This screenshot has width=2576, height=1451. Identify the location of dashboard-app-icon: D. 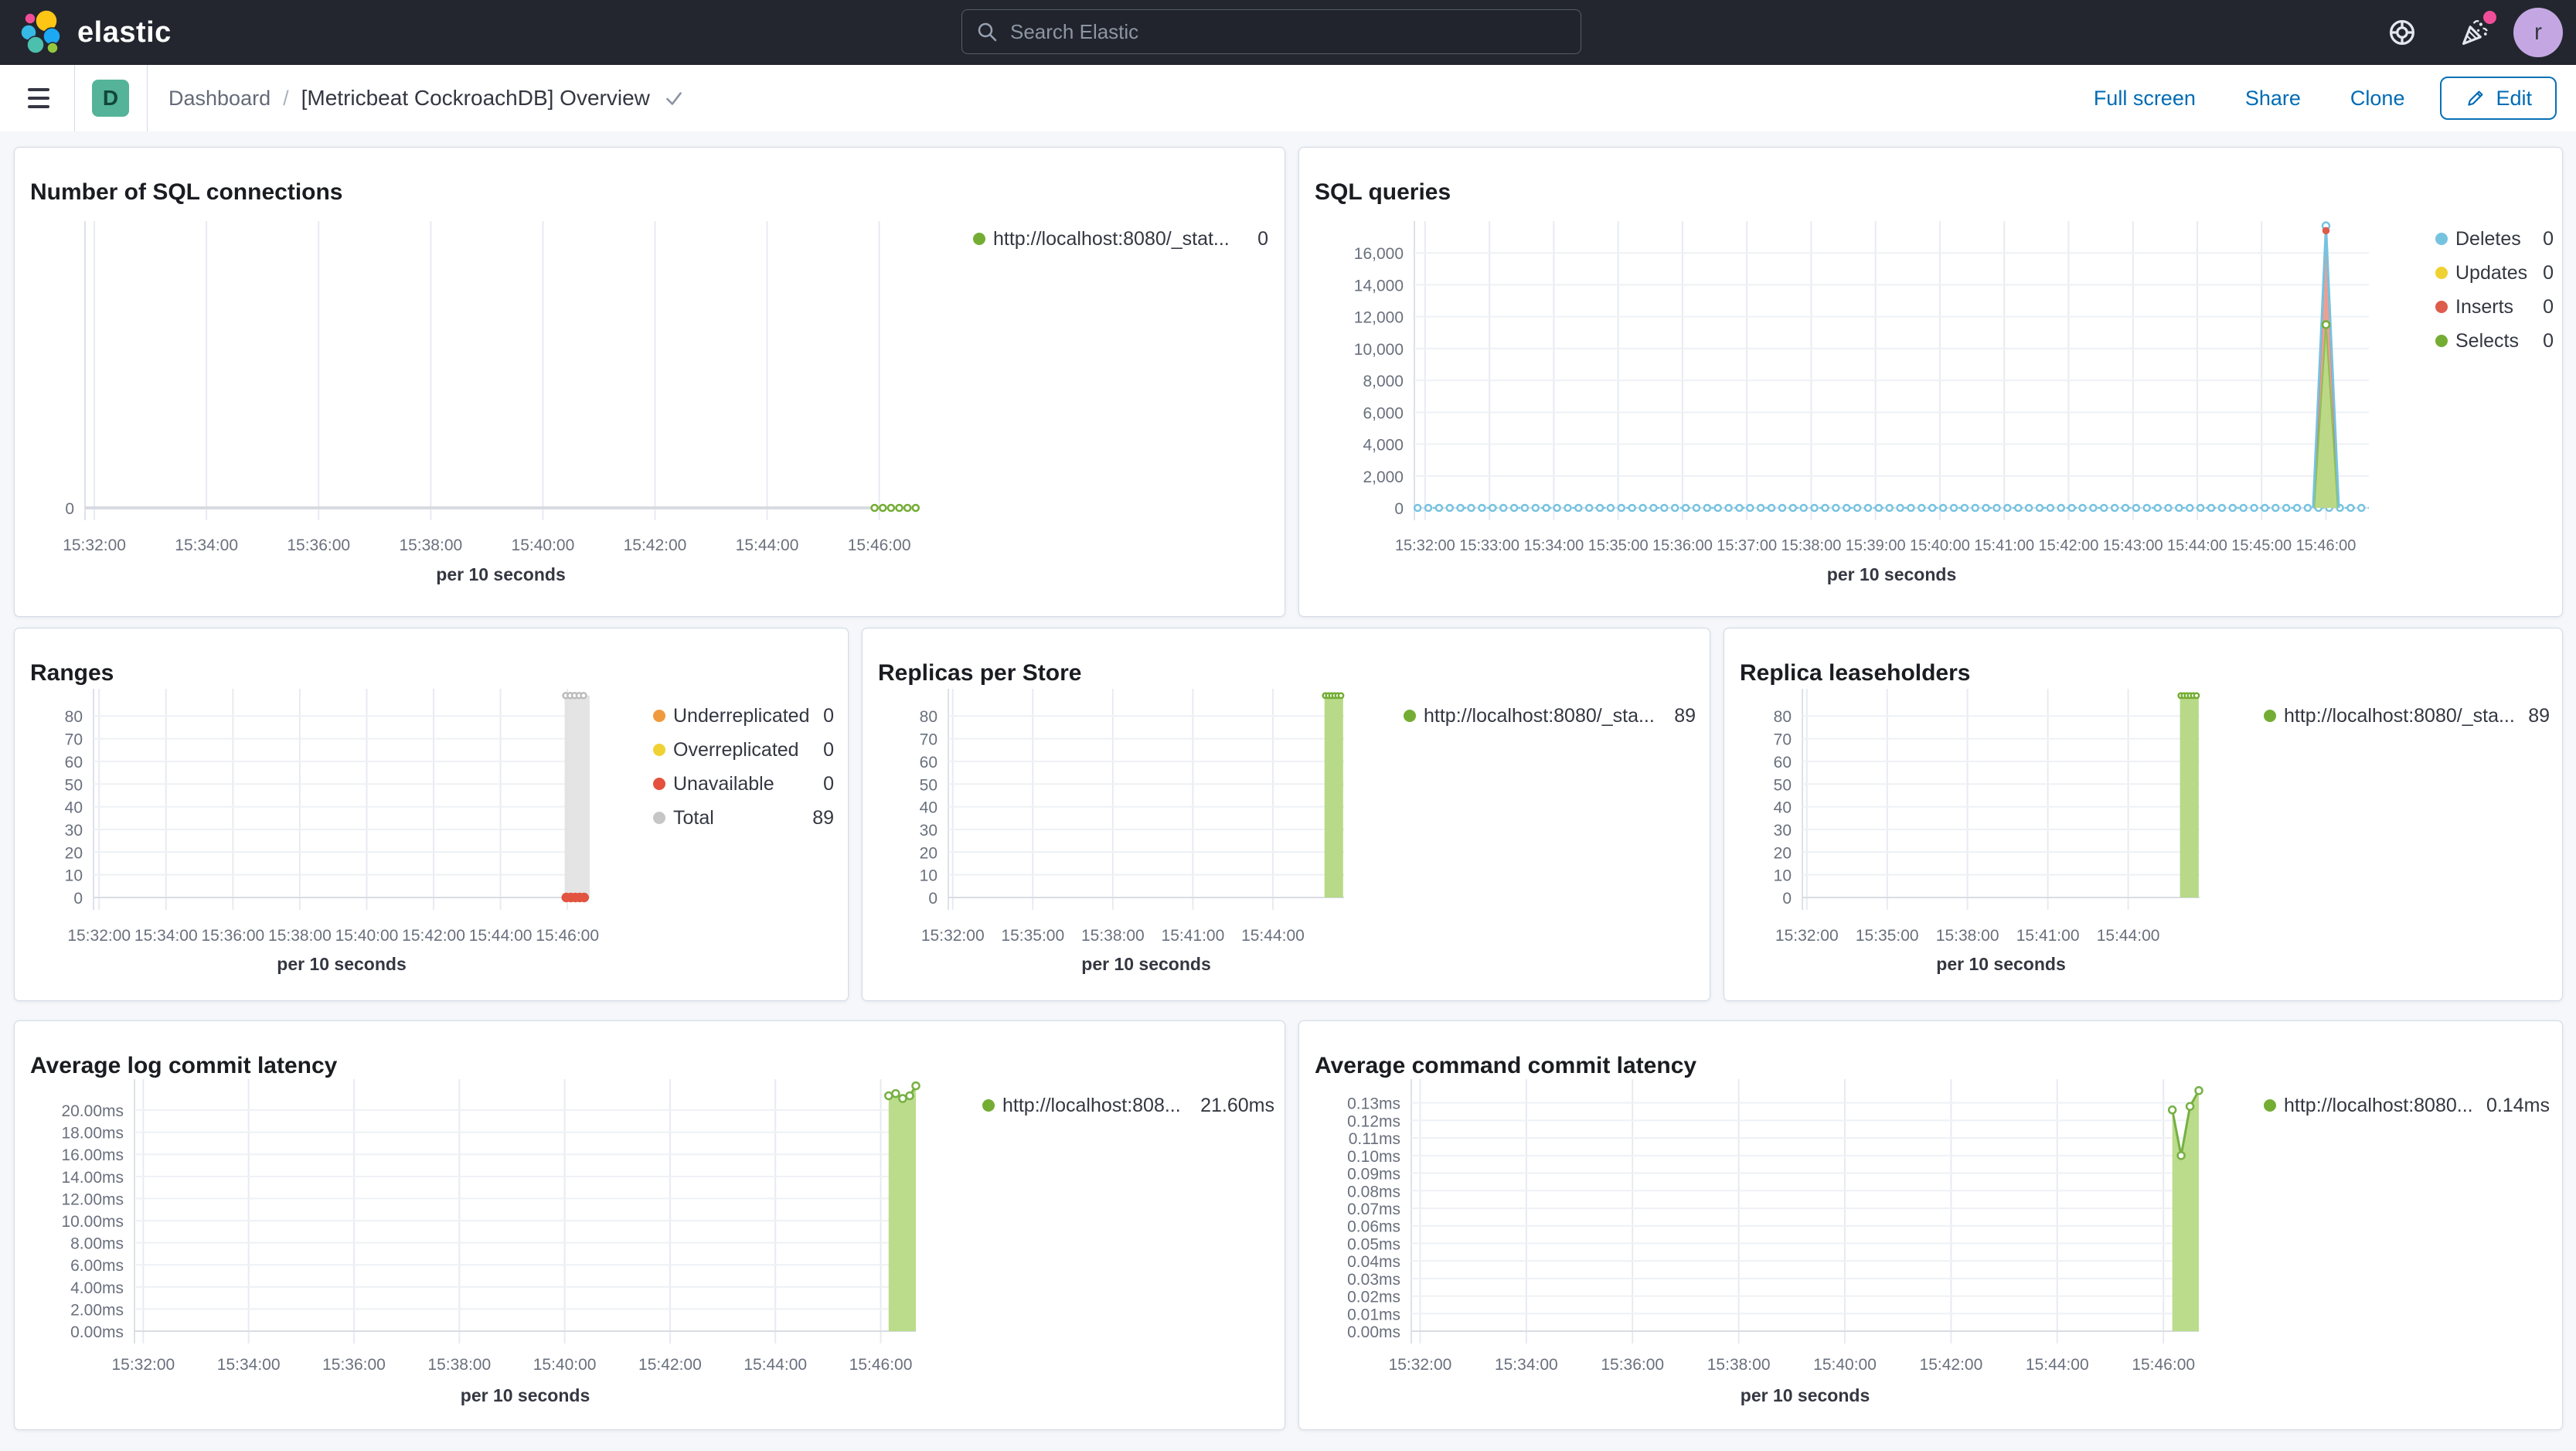
(111, 98).